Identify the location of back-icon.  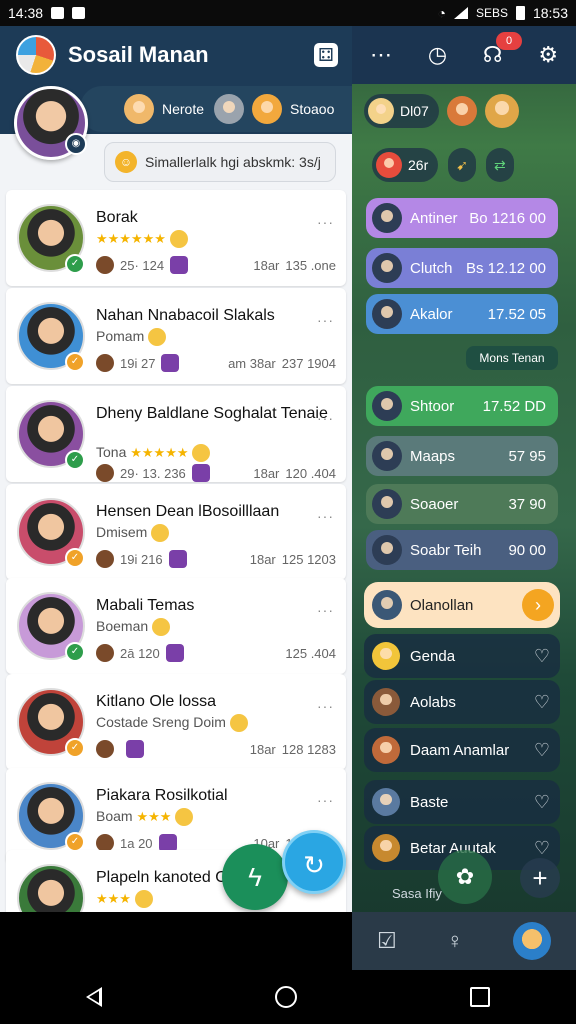
(94, 997).